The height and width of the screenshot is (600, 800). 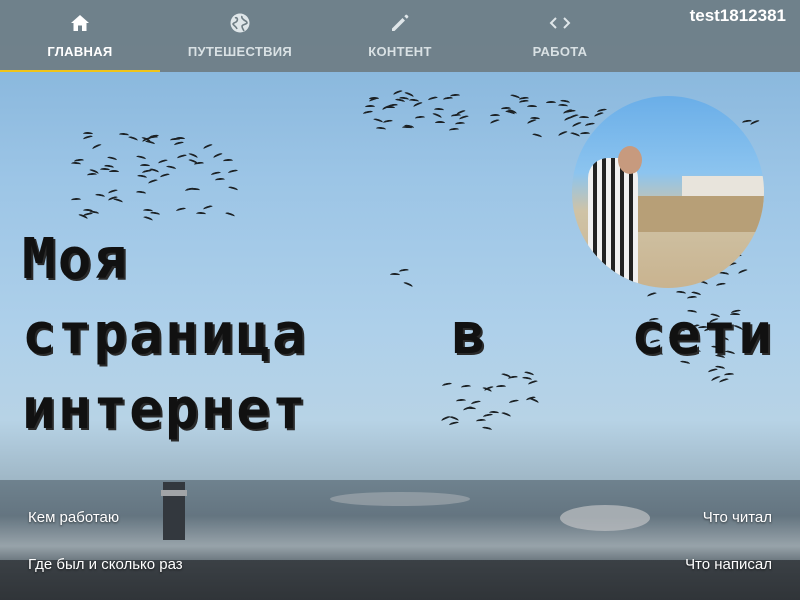 What do you see at coordinates (630, 160) in the screenshot?
I see `avatar-head` at bounding box center [630, 160].